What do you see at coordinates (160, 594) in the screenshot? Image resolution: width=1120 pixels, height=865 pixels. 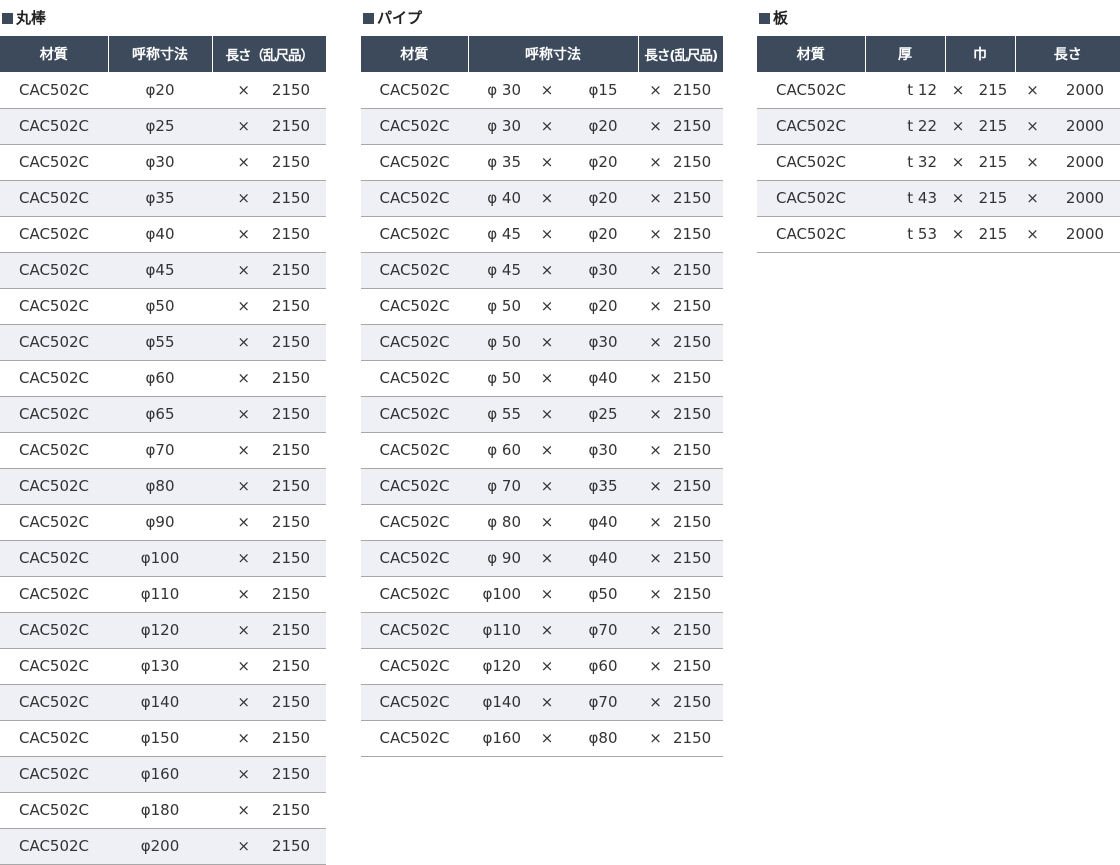 I see `diameter-cell: φ110` at bounding box center [160, 594].